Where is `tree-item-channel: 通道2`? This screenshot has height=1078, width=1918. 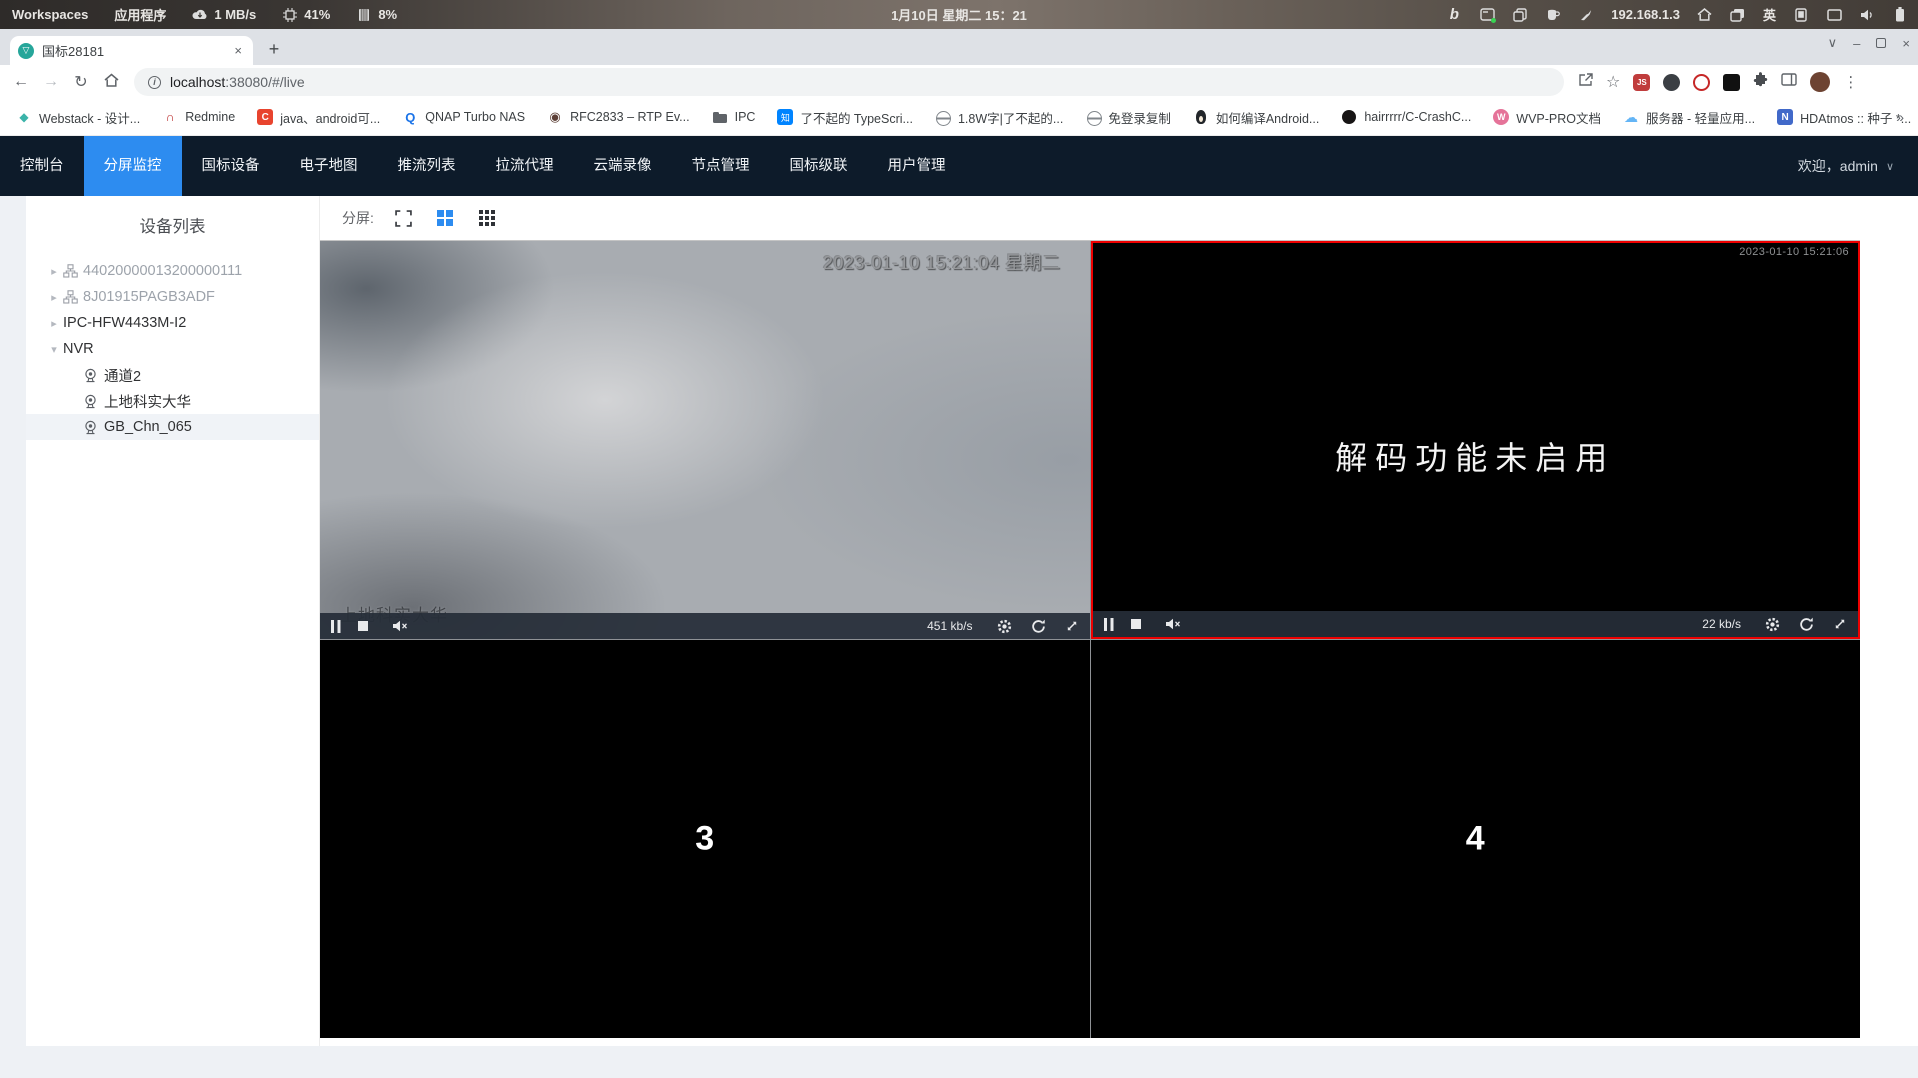
tree-item-channel: 通道2 is located at coordinates (172, 375).